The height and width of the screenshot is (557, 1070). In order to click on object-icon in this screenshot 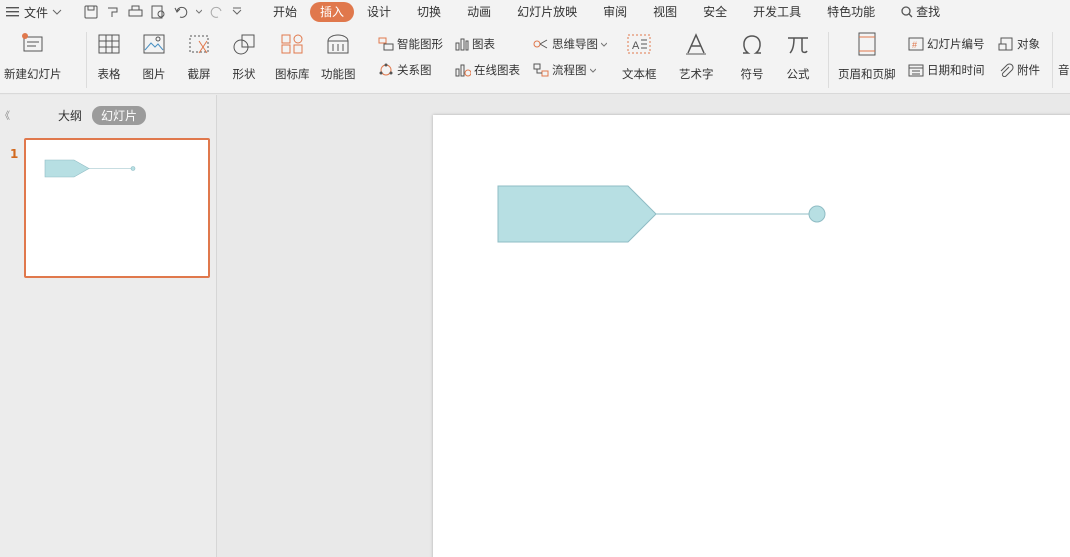, I will do `click(1005, 44)`.